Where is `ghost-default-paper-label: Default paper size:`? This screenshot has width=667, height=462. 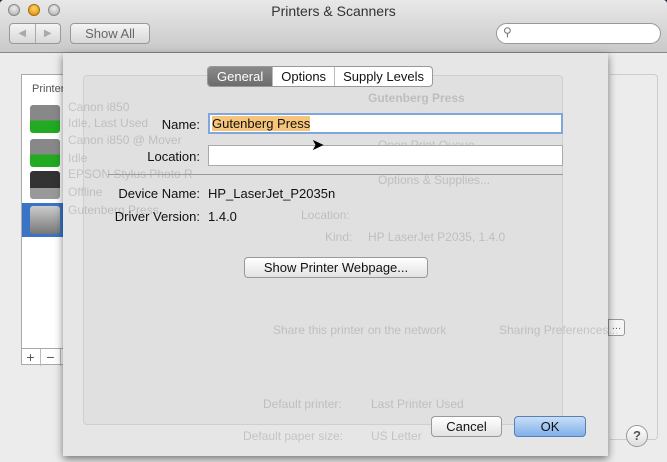
ghost-default-paper-label: Default paper size: is located at coordinates (293, 436).